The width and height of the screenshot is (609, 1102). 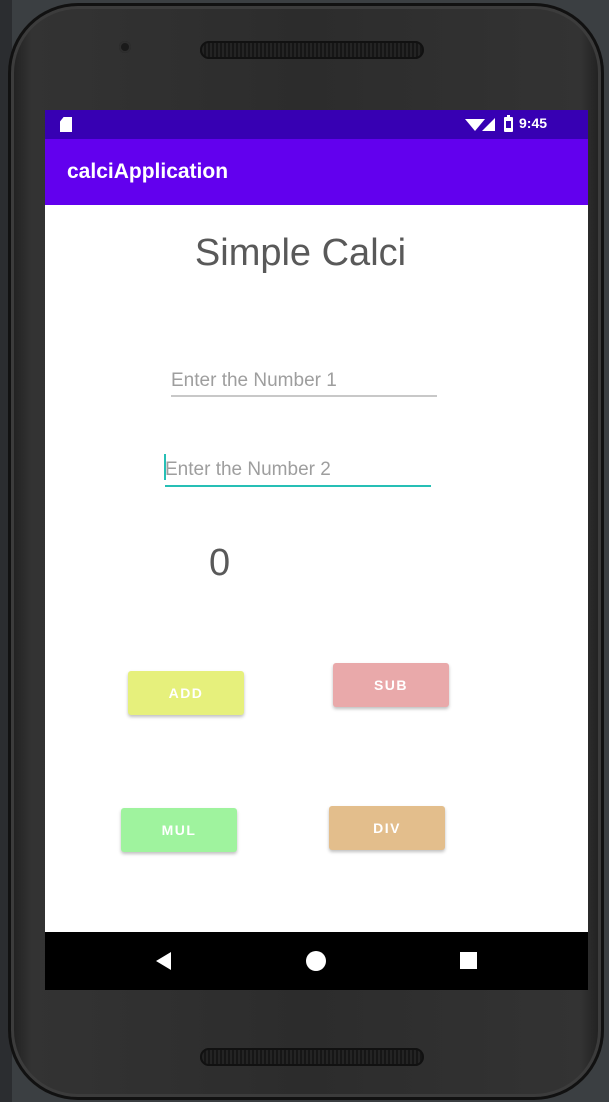 What do you see at coordinates (220, 563) in the screenshot?
I see `result-display: 0` at bounding box center [220, 563].